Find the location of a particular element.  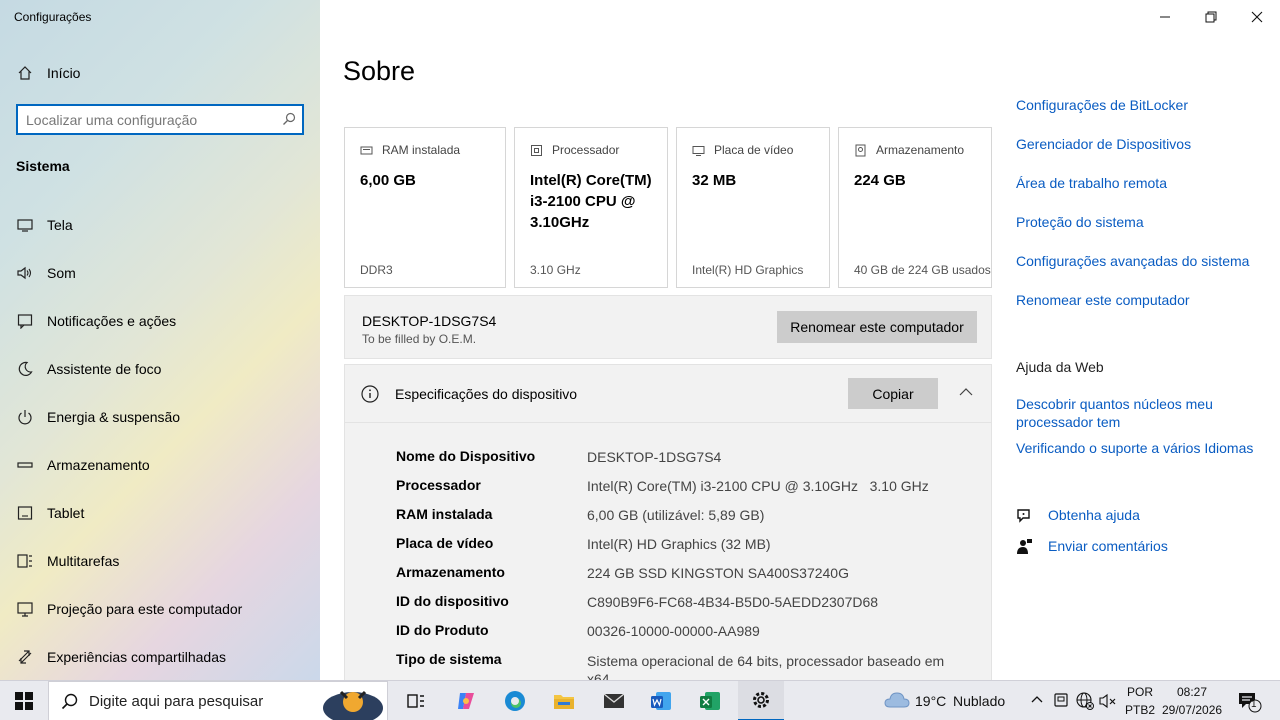

sidebar-item-label: Tablet is located at coordinates (66, 513).